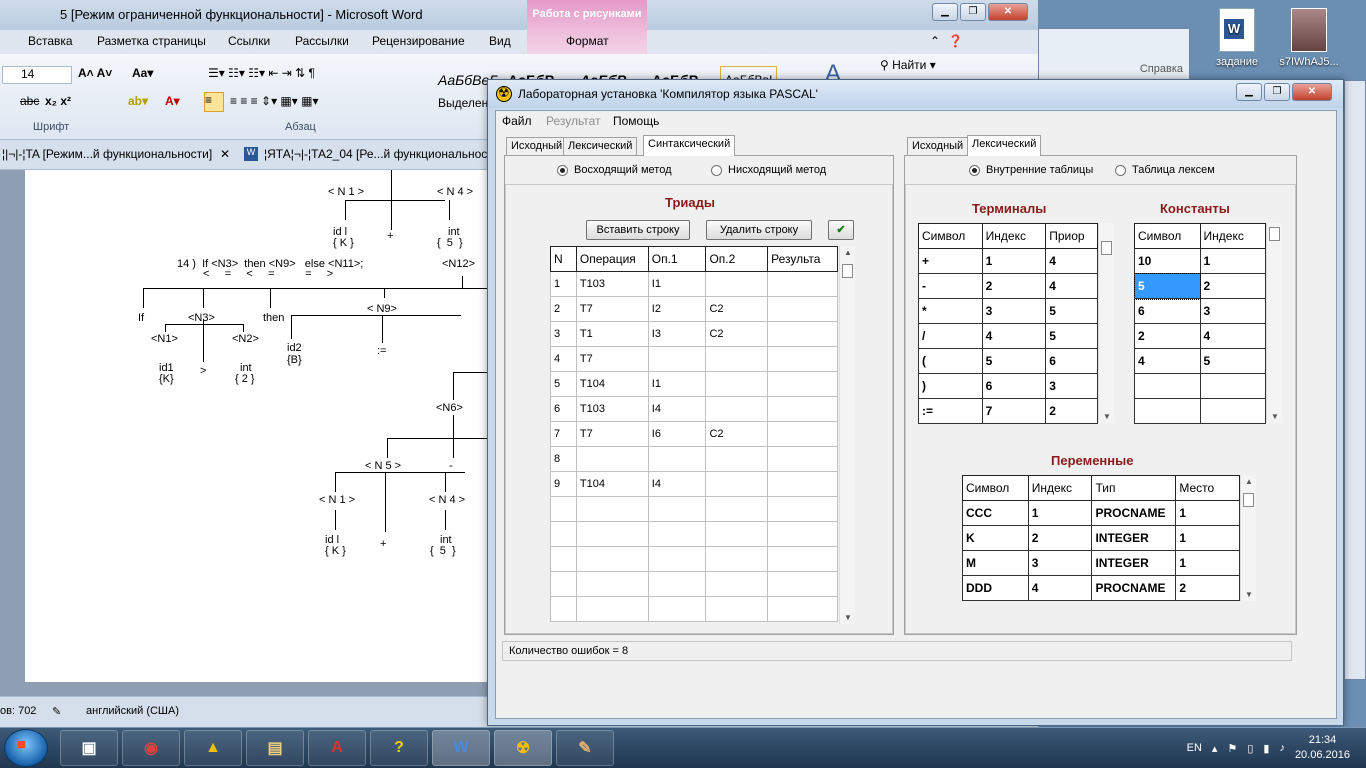 The width and height of the screenshot is (1366, 768). What do you see at coordinates (95, 73) in the screenshot?
I see `grow-font-icon: A˄ A˅` at bounding box center [95, 73].